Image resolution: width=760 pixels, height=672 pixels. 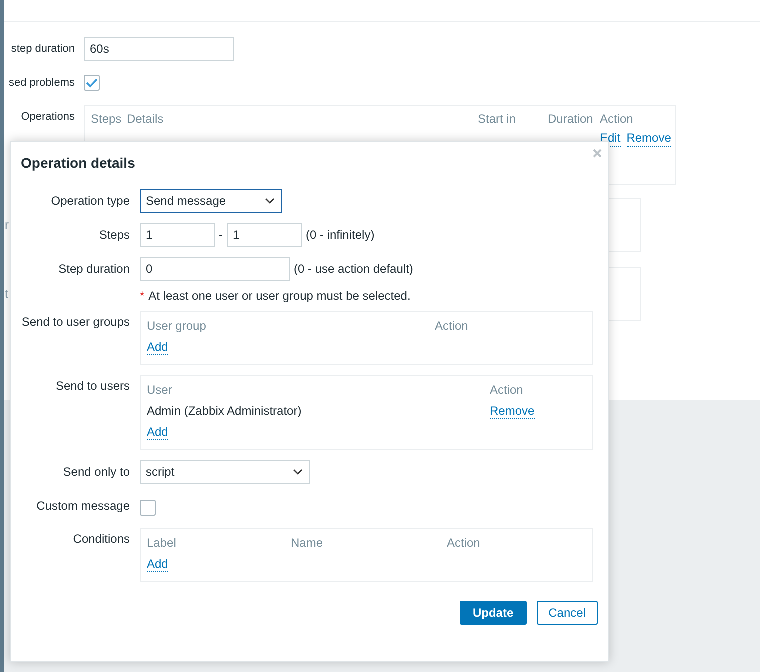 What do you see at coordinates (493, 613) in the screenshot?
I see `update-button: Update` at bounding box center [493, 613].